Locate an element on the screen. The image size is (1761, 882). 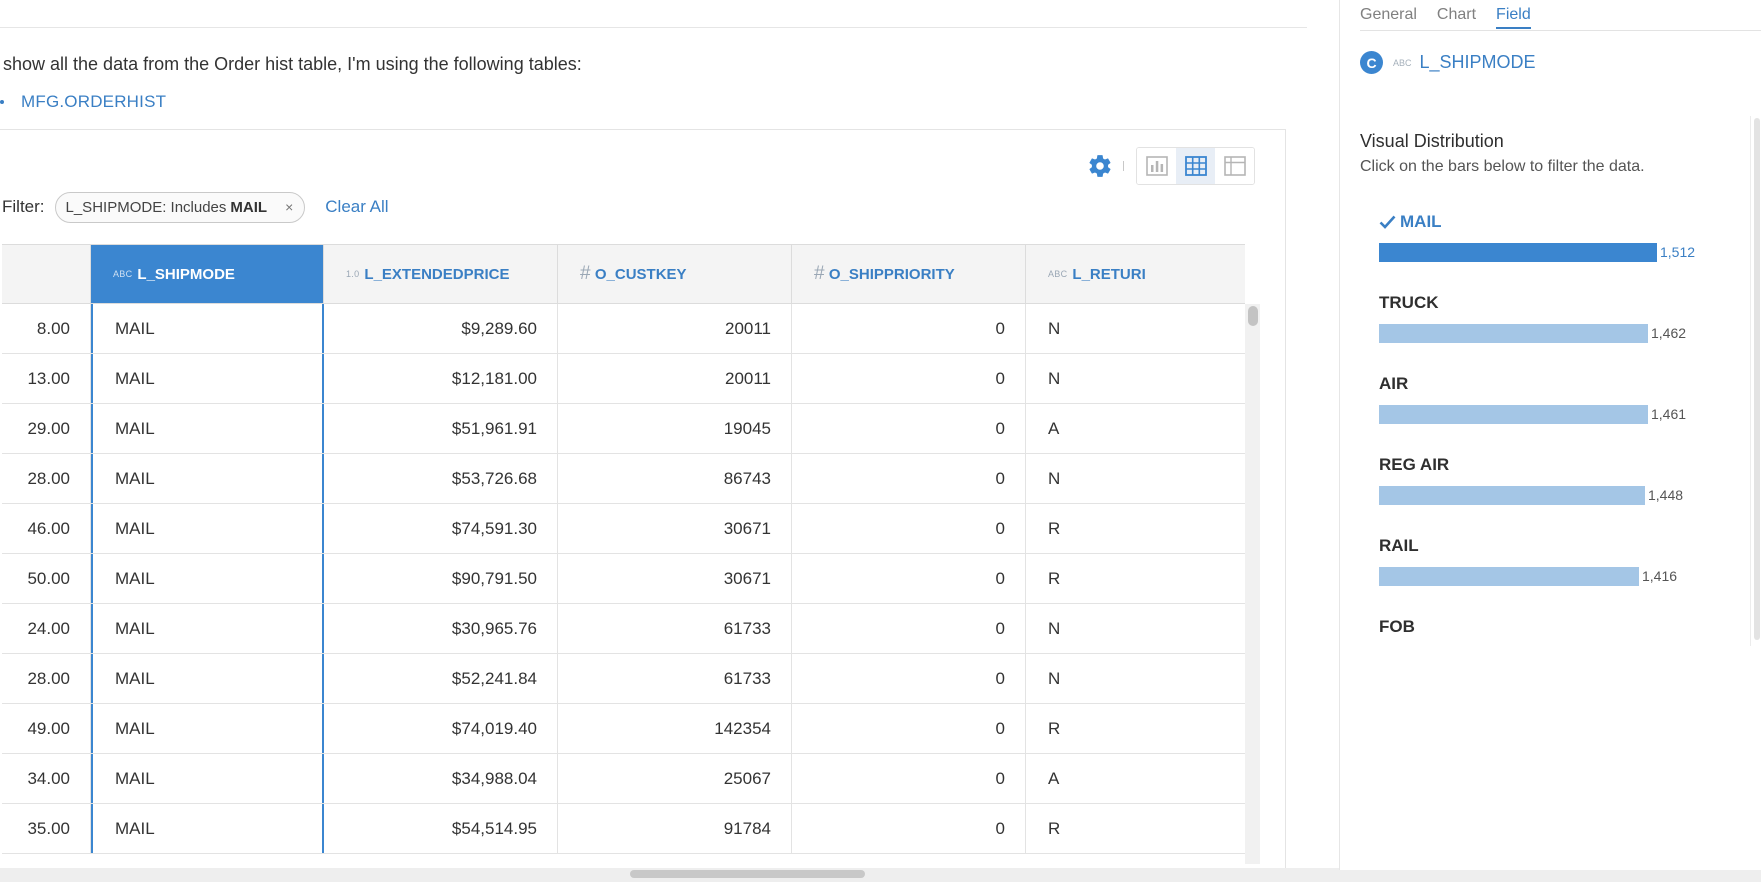
table-vertical-scrollbar is located at coordinates (1252, 584).